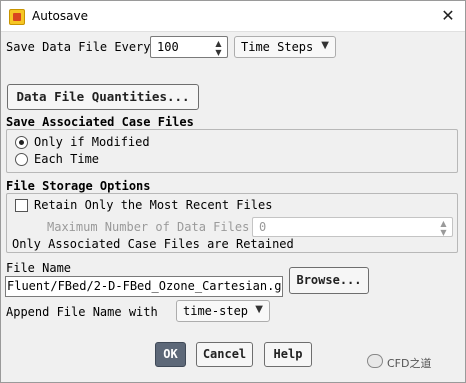 The image size is (466, 383). Describe the element at coordinates (66, 159) in the screenshot. I see `each-time-label: Each Time` at that location.